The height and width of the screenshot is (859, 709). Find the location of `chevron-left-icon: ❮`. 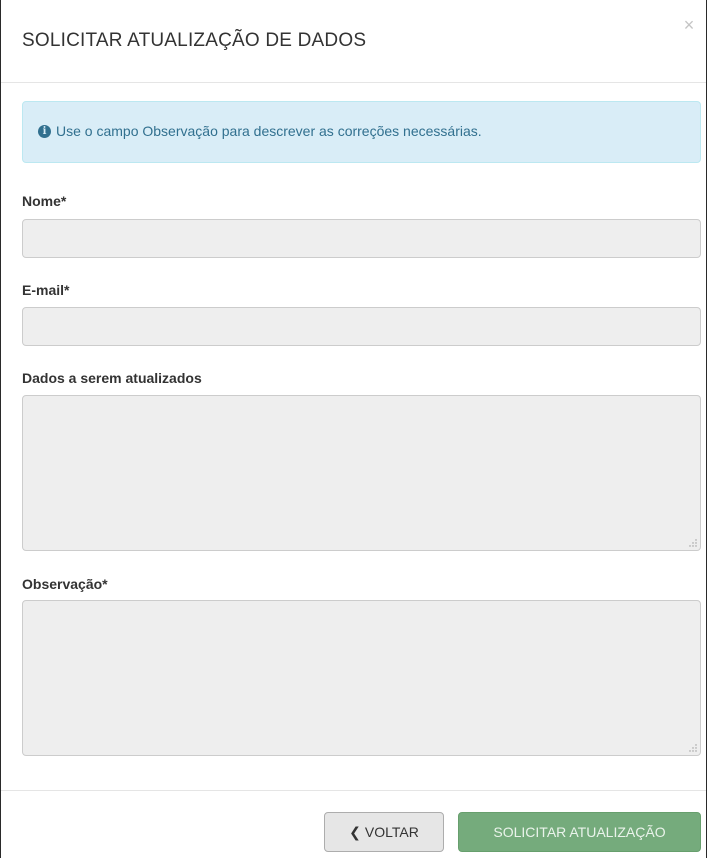

chevron-left-icon: ❮ is located at coordinates (355, 831).